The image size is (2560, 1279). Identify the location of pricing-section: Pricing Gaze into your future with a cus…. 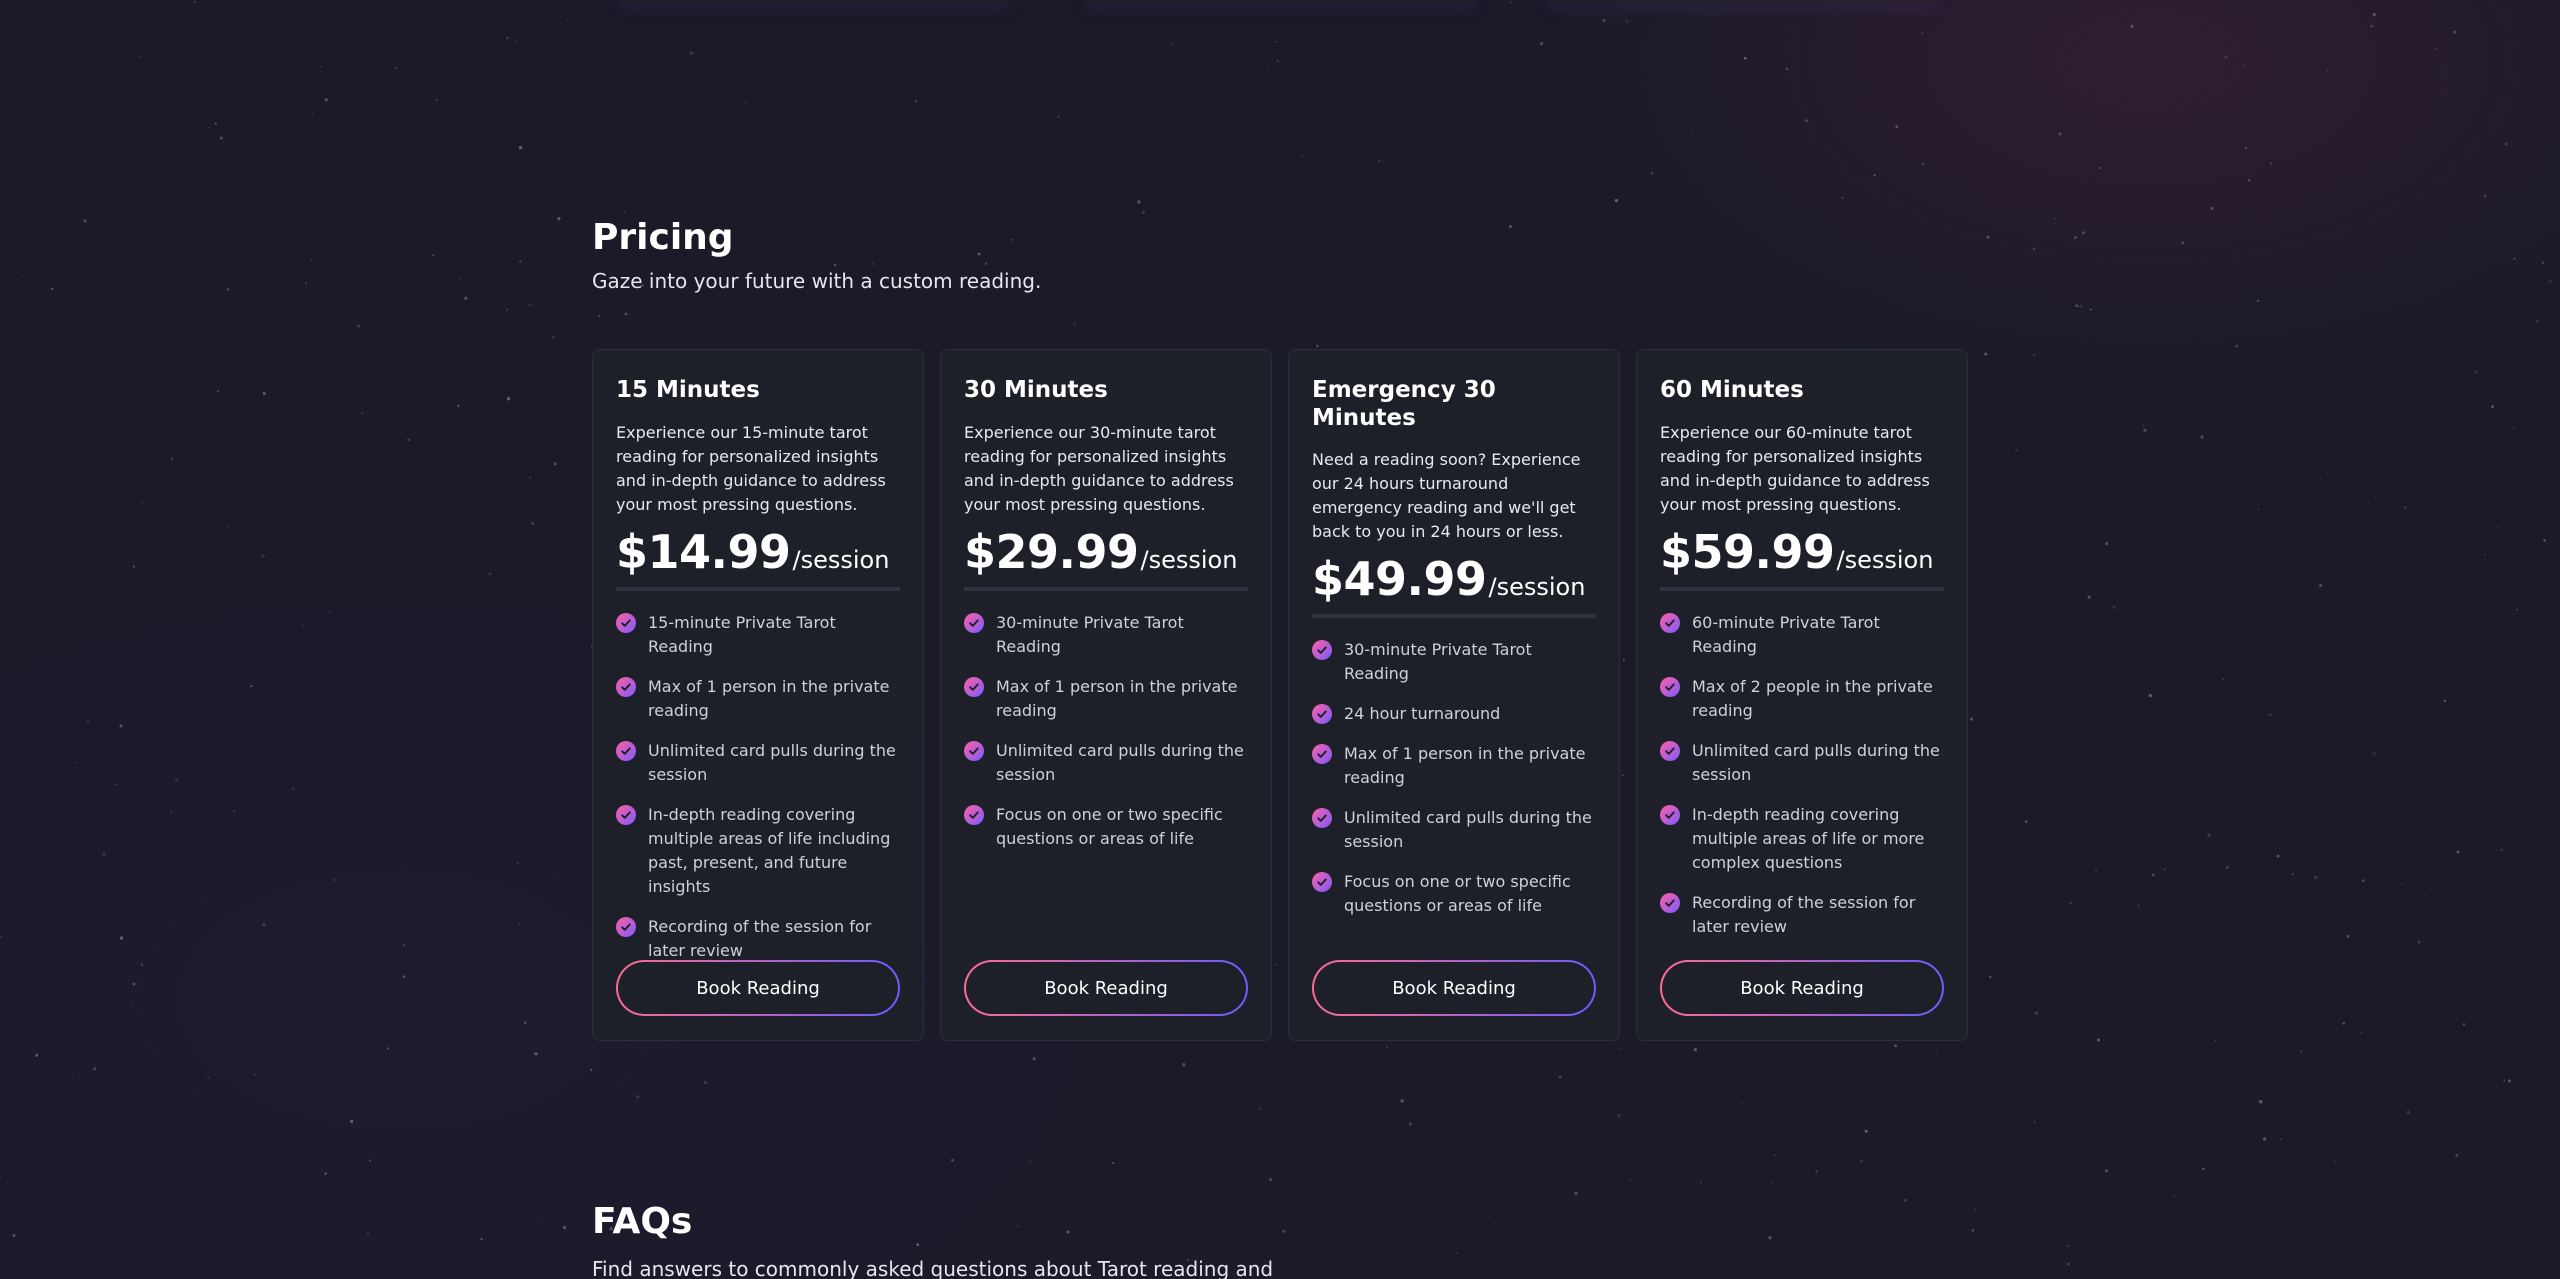
(816, 256).